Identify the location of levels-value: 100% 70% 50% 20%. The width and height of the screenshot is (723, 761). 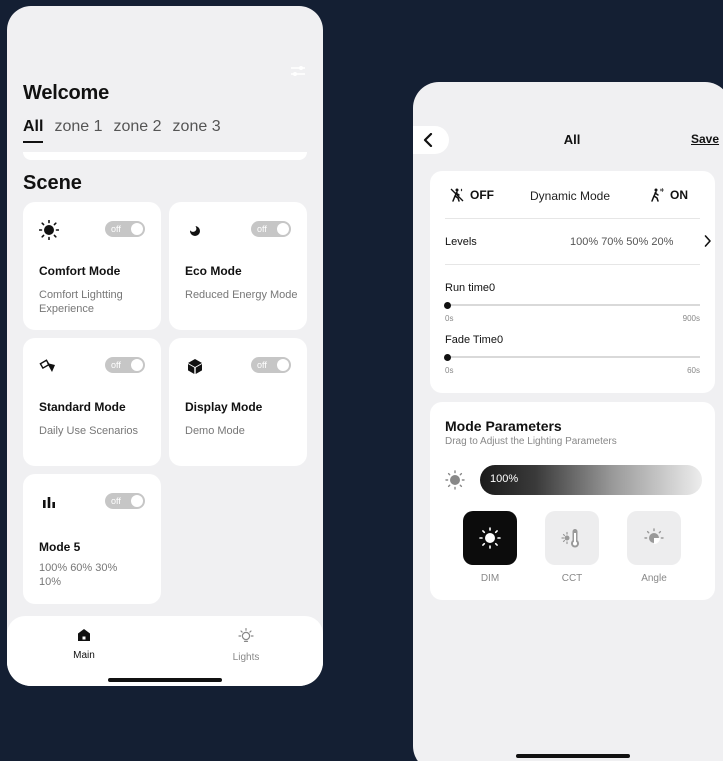
(621, 242).